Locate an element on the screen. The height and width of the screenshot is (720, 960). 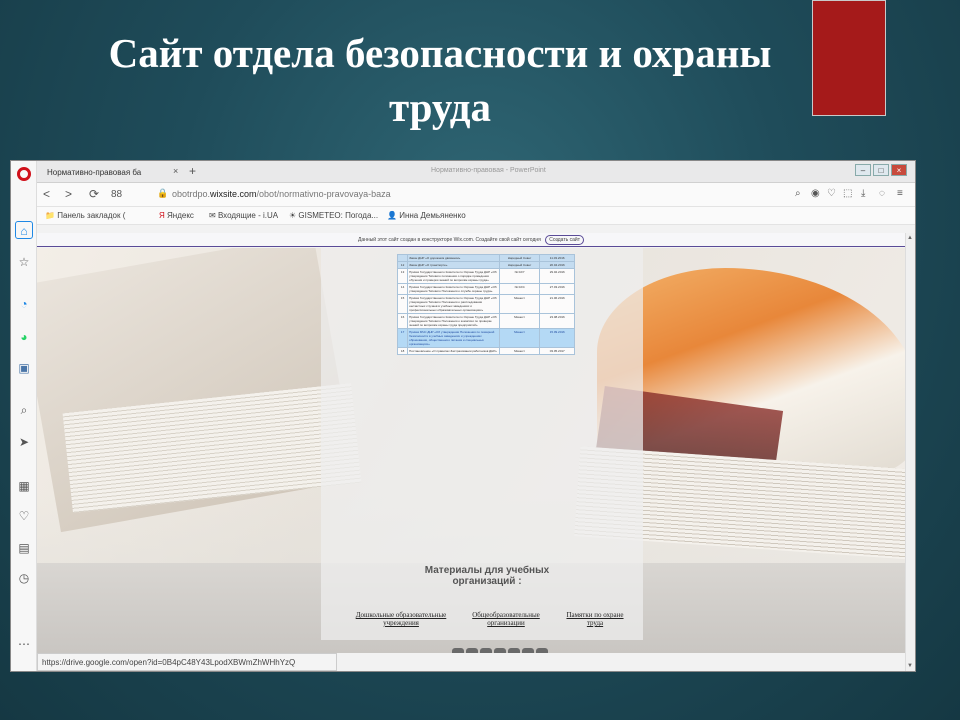
vk-icon: ▣ is located at coordinates (24, 368).